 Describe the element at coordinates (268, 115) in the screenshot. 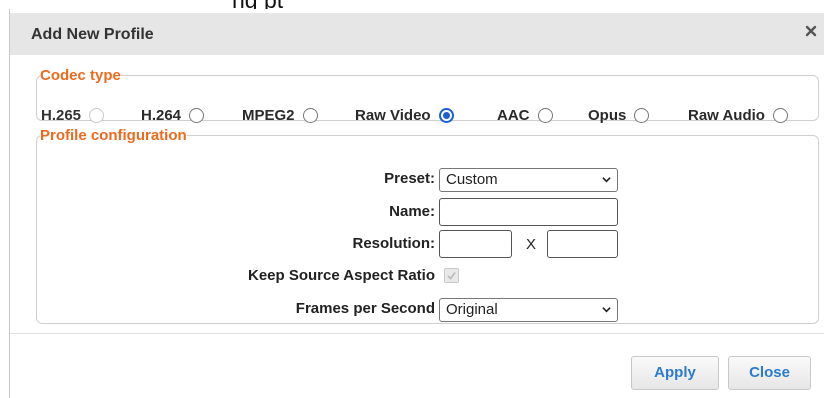

I see `codec-label-mpeg2: MPEG2` at that location.